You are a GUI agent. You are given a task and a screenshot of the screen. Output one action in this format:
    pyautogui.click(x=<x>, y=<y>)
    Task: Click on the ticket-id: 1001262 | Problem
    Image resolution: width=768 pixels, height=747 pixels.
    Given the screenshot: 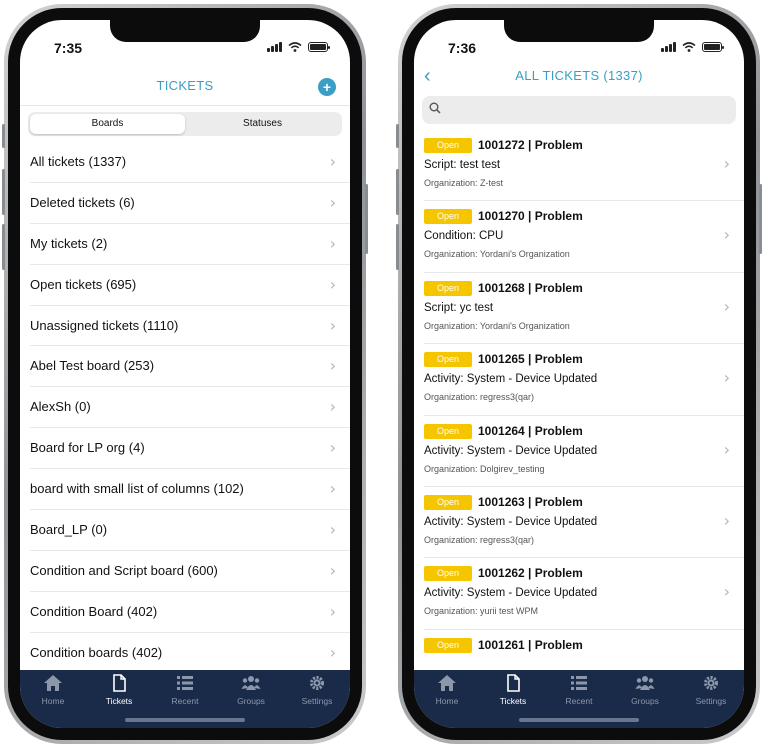 What is the action you would take?
    pyautogui.click(x=530, y=573)
    